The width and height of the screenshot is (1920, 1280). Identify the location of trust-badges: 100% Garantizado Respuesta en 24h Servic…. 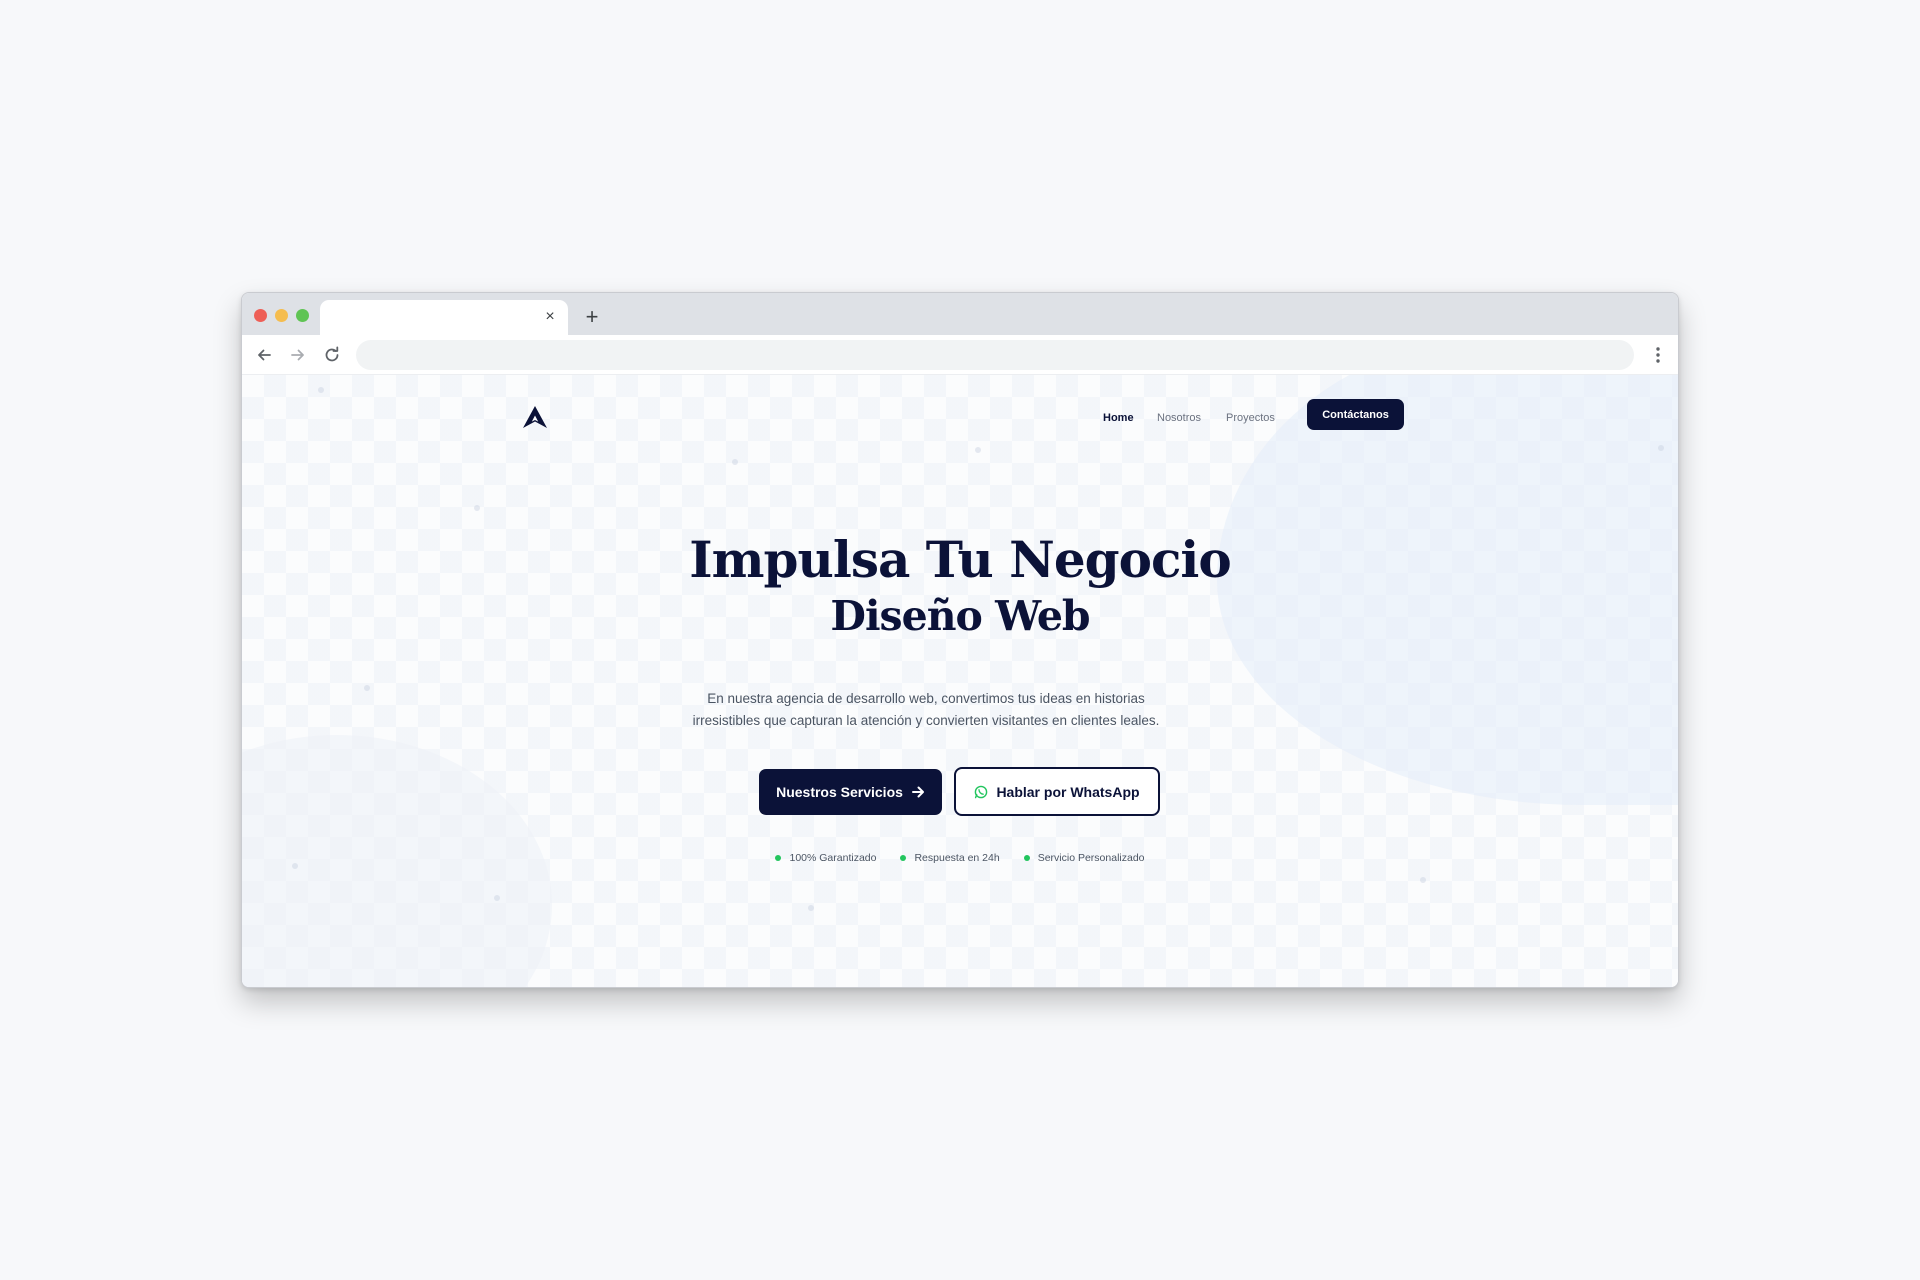
(960, 858).